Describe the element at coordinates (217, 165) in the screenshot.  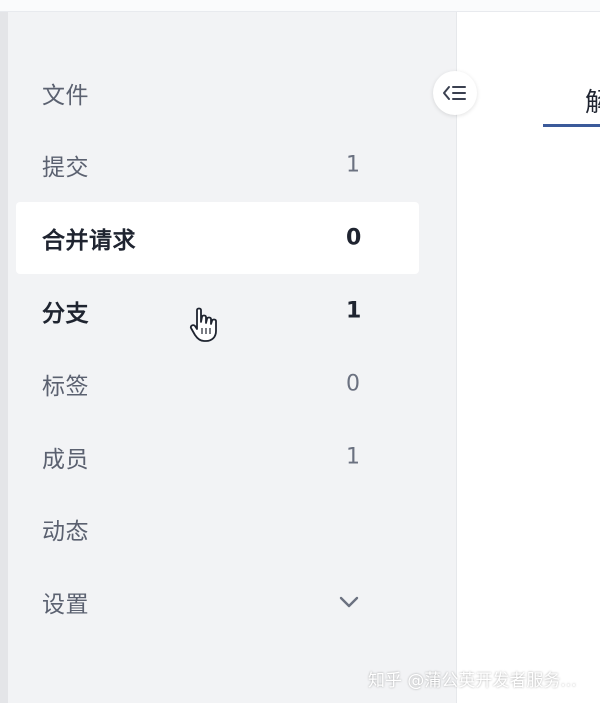
I see `sidebar-item-commits: 提交 1` at that location.